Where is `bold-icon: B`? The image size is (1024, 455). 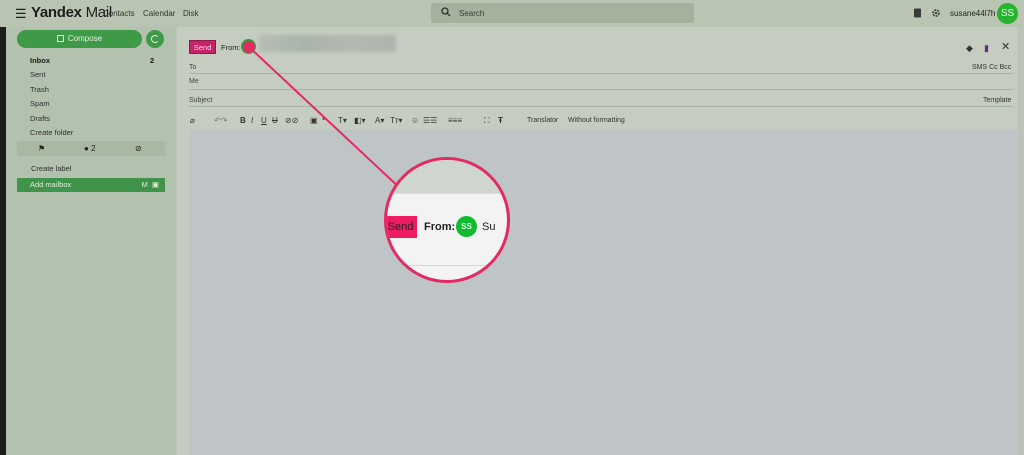 bold-icon: B is located at coordinates (243, 120).